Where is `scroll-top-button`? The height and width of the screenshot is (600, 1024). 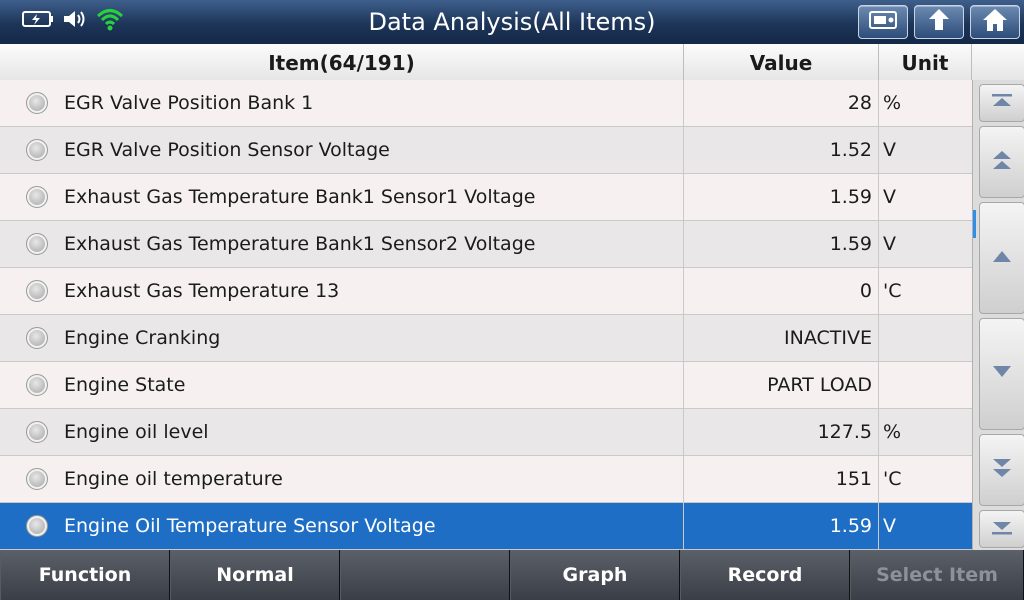 scroll-top-button is located at coordinates (1001, 103).